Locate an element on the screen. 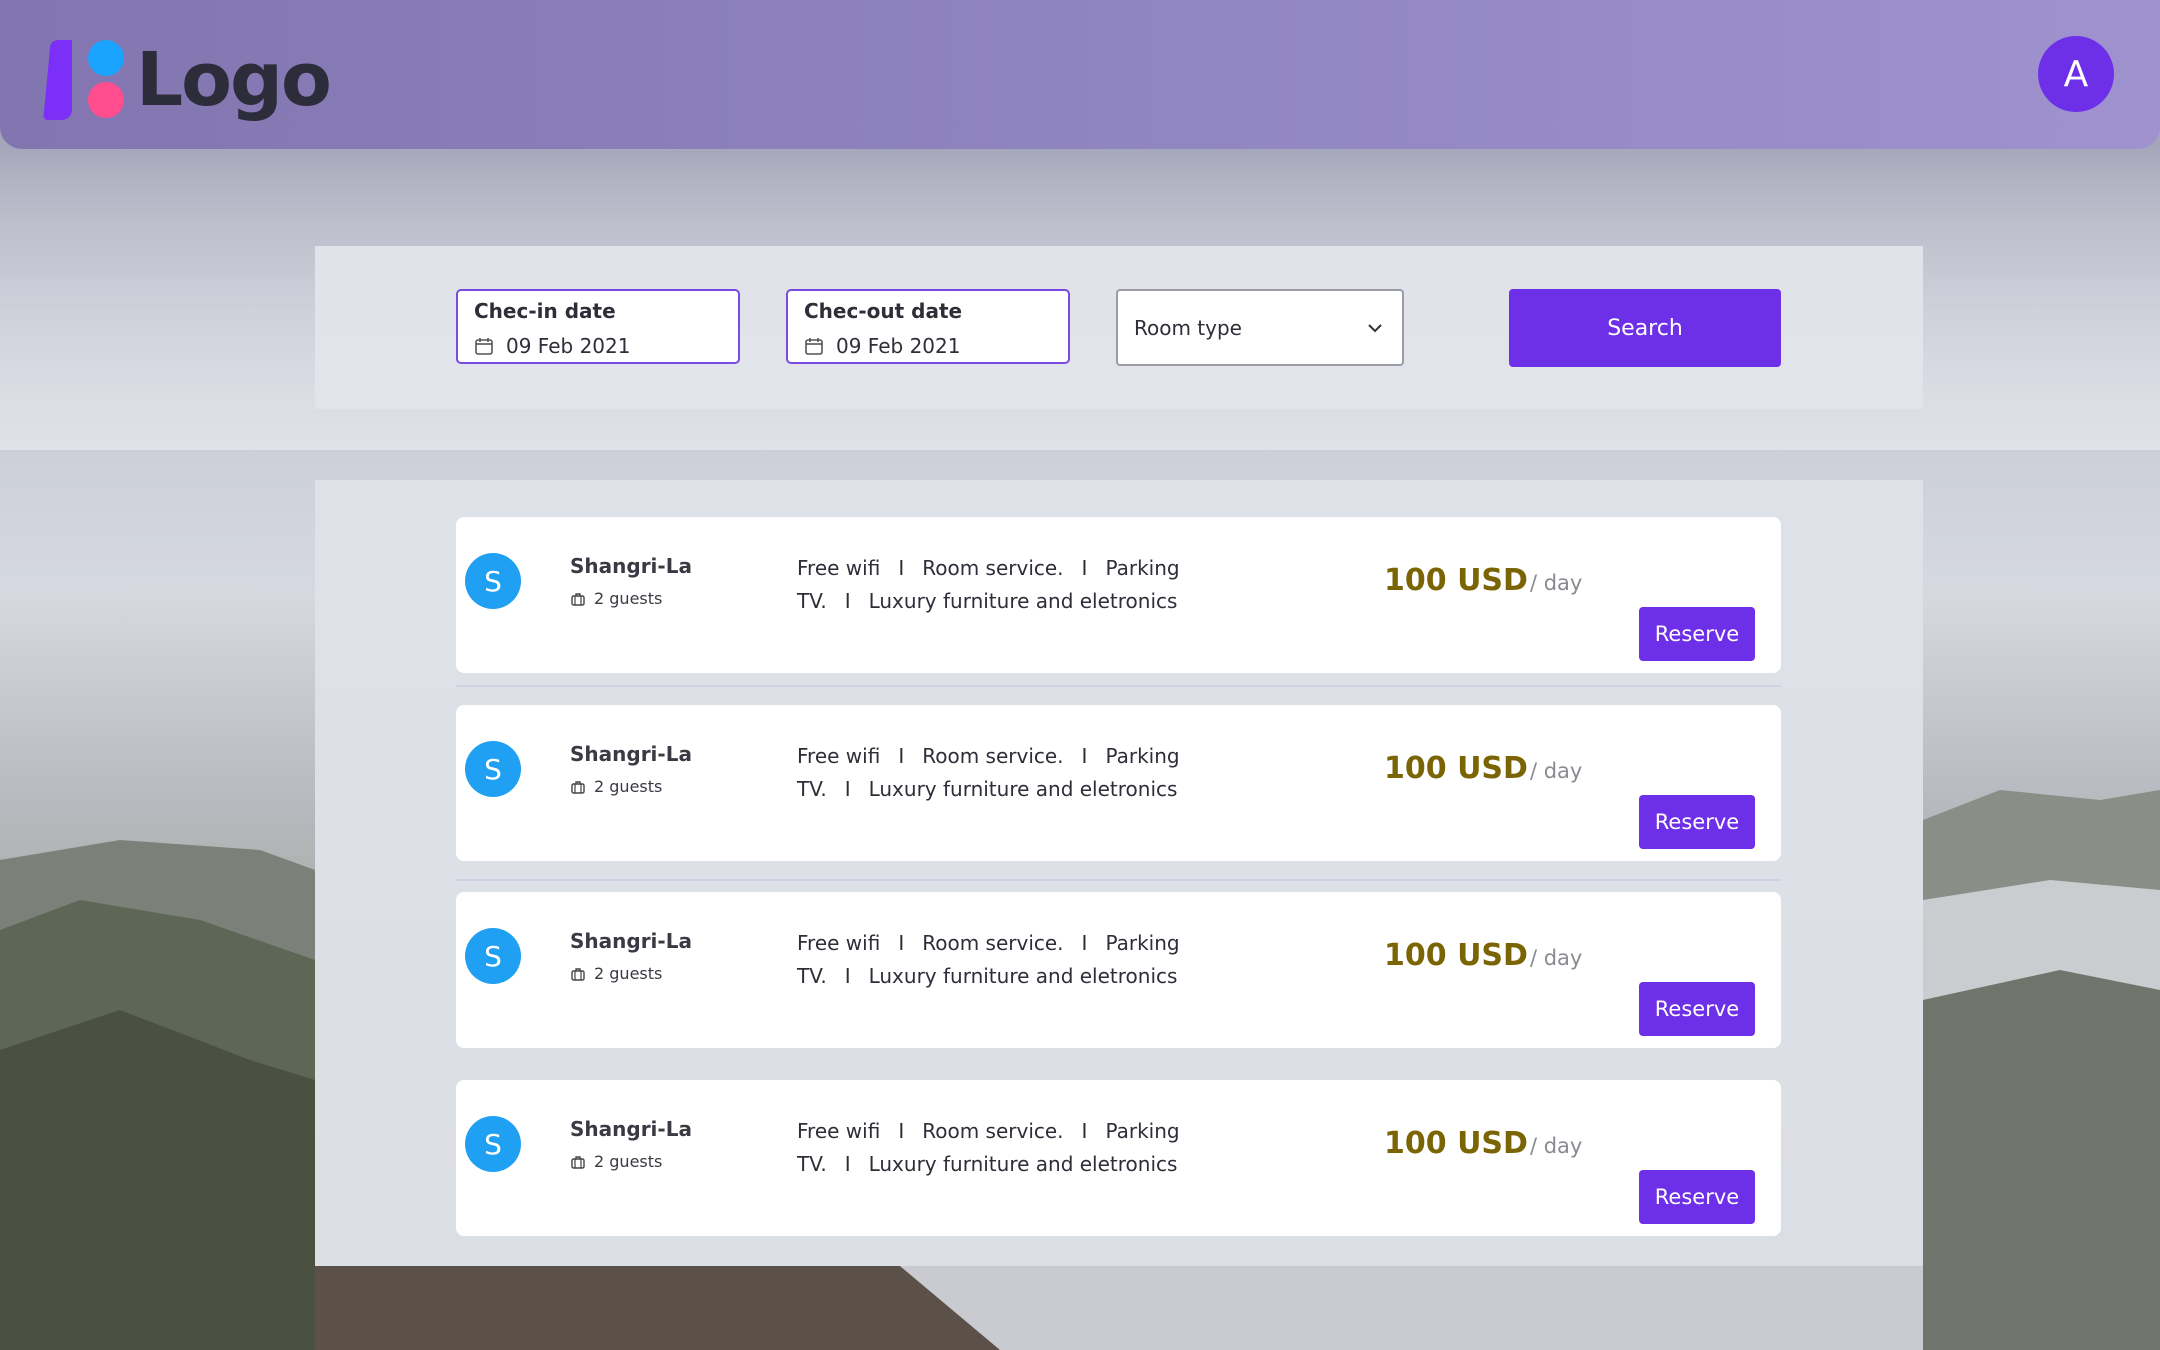 This screenshot has height=1350, width=2160. chevron-down-icon is located at coordinates (1375, 328).